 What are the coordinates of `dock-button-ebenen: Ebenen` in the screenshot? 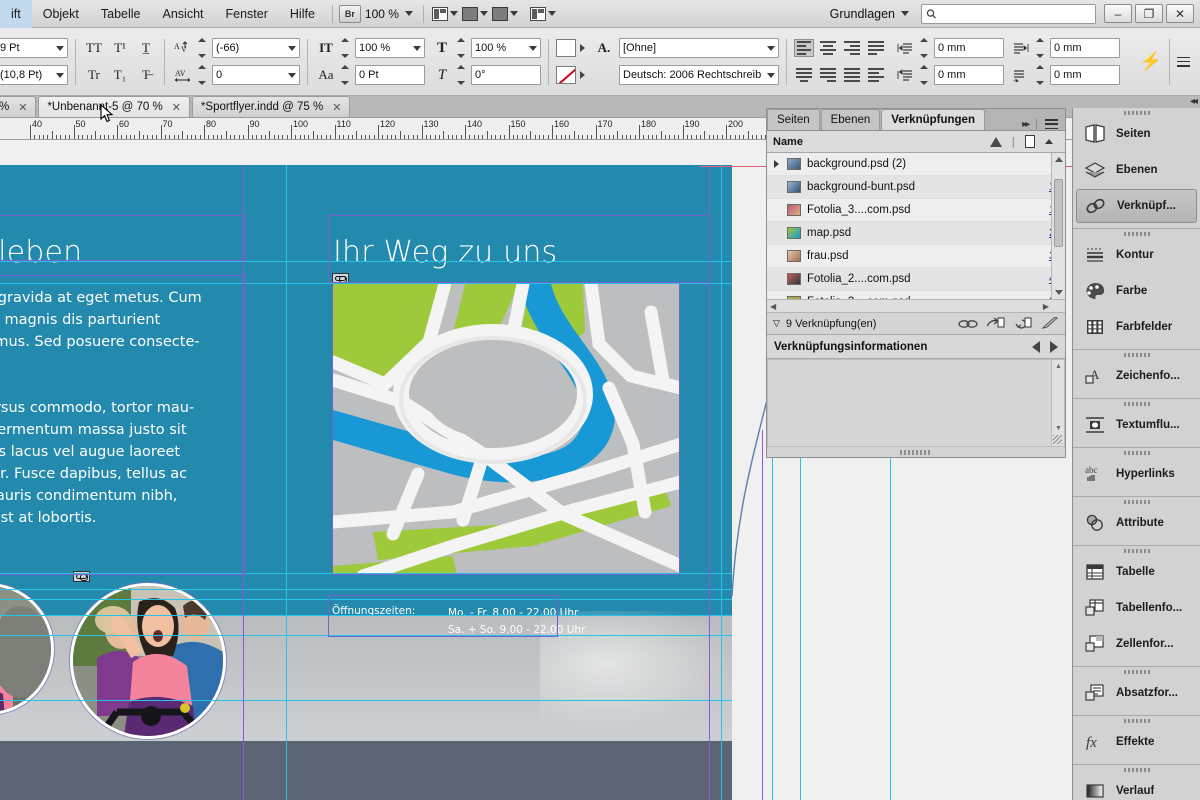 It's located at (1136, 170).